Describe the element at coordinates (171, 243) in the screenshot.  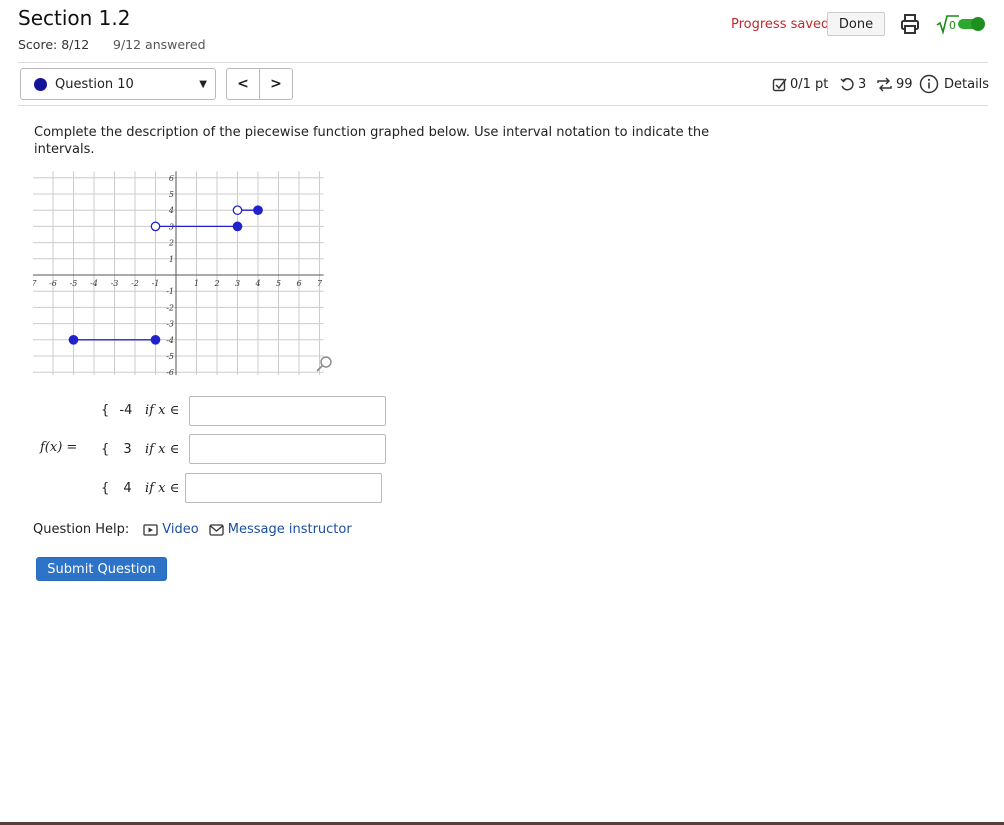
I see `y-tick-label: 2` at that location.